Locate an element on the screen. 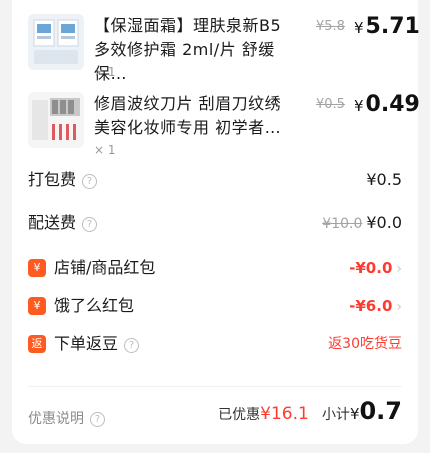 The height and width of the screenshot is (453, 430). original-price: ¥5.8 is located at coordinates (330, 26).